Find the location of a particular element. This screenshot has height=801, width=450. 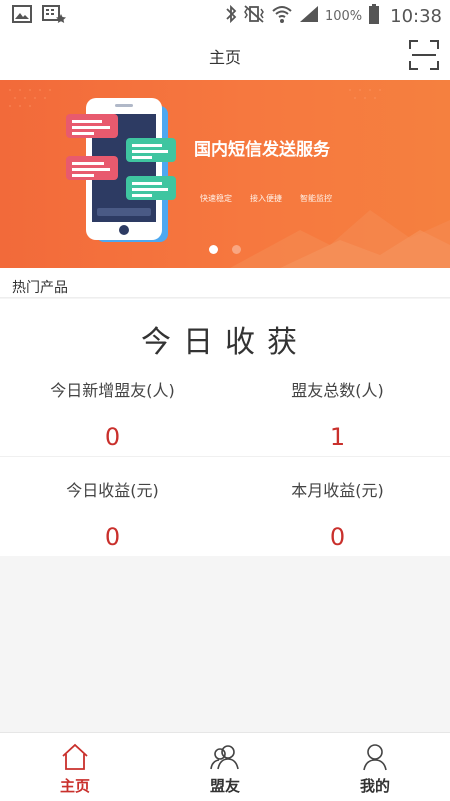

scan-icon is located at coordinates (424, 55).